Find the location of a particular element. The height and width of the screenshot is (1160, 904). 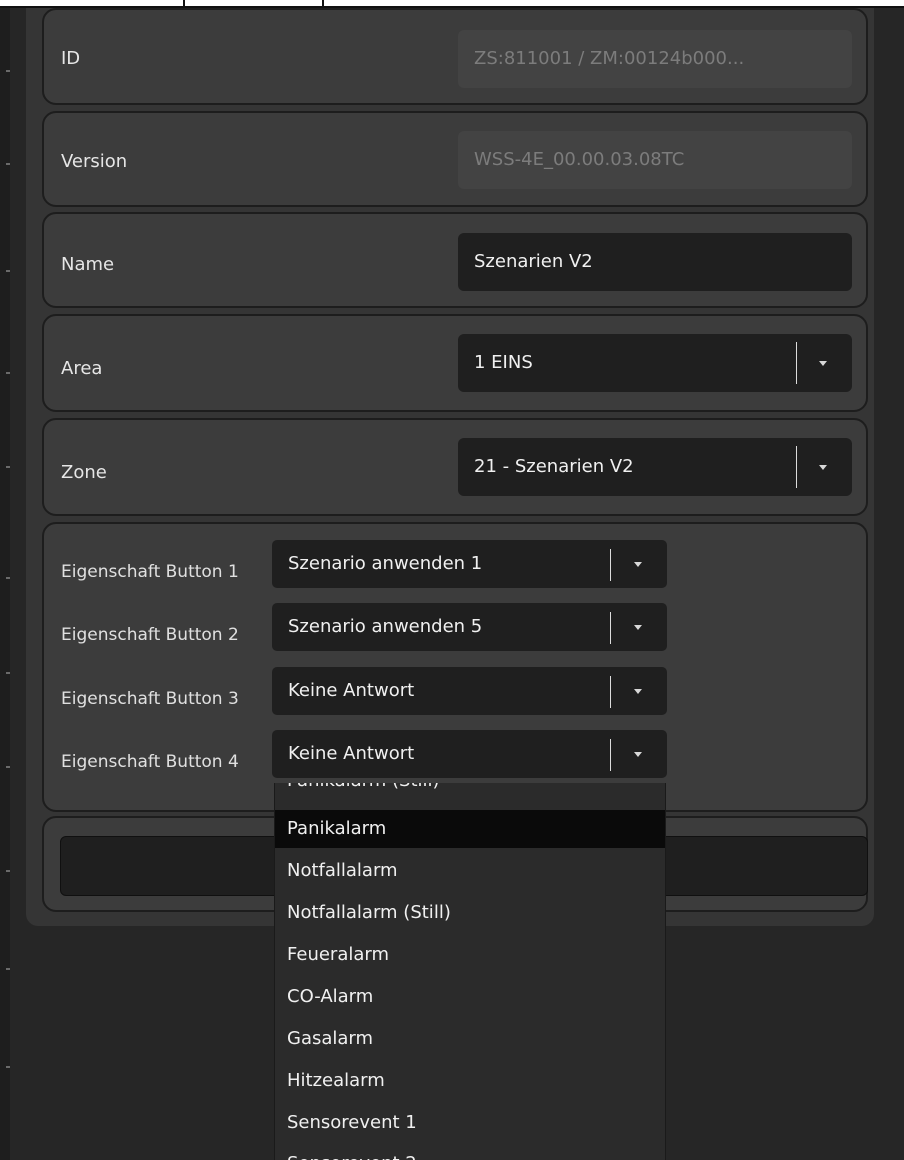

area-label: Area is located at coordinates (82, 368).